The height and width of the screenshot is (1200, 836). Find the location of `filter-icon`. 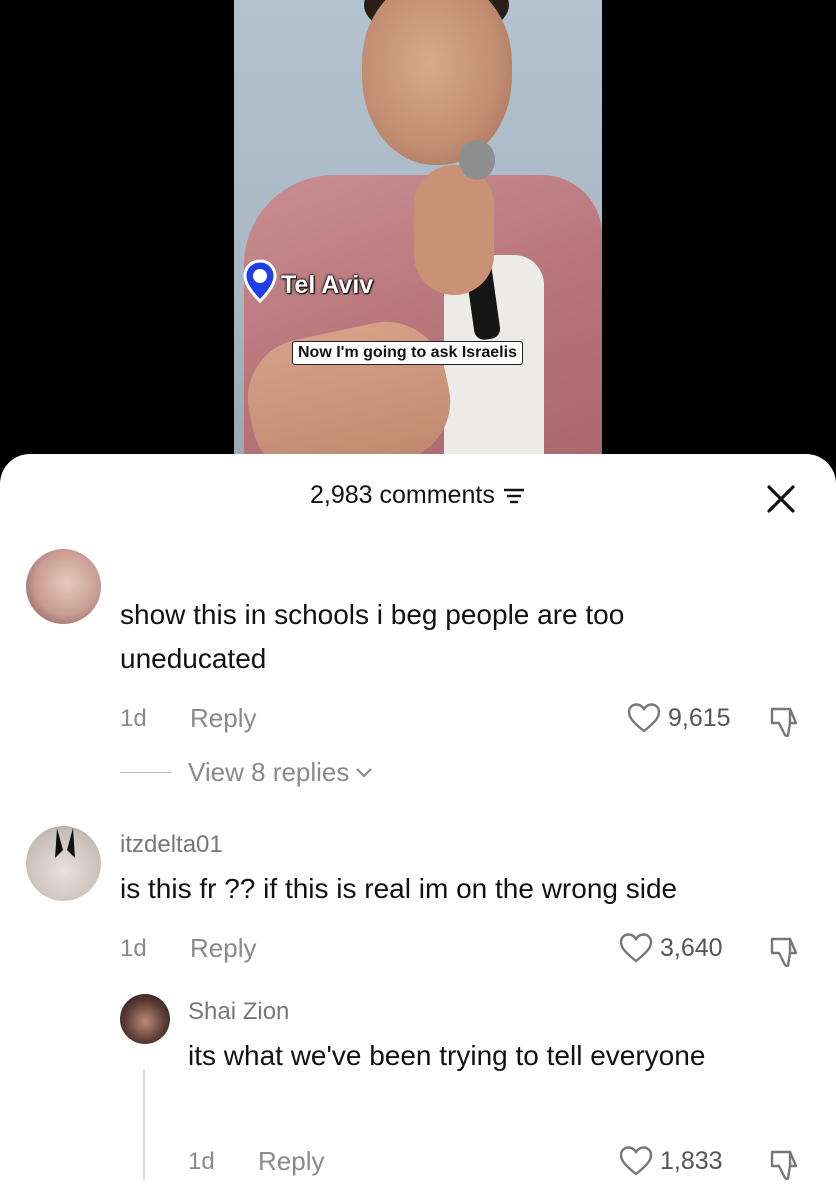

filter-icon is located at coordinates (514, 496).